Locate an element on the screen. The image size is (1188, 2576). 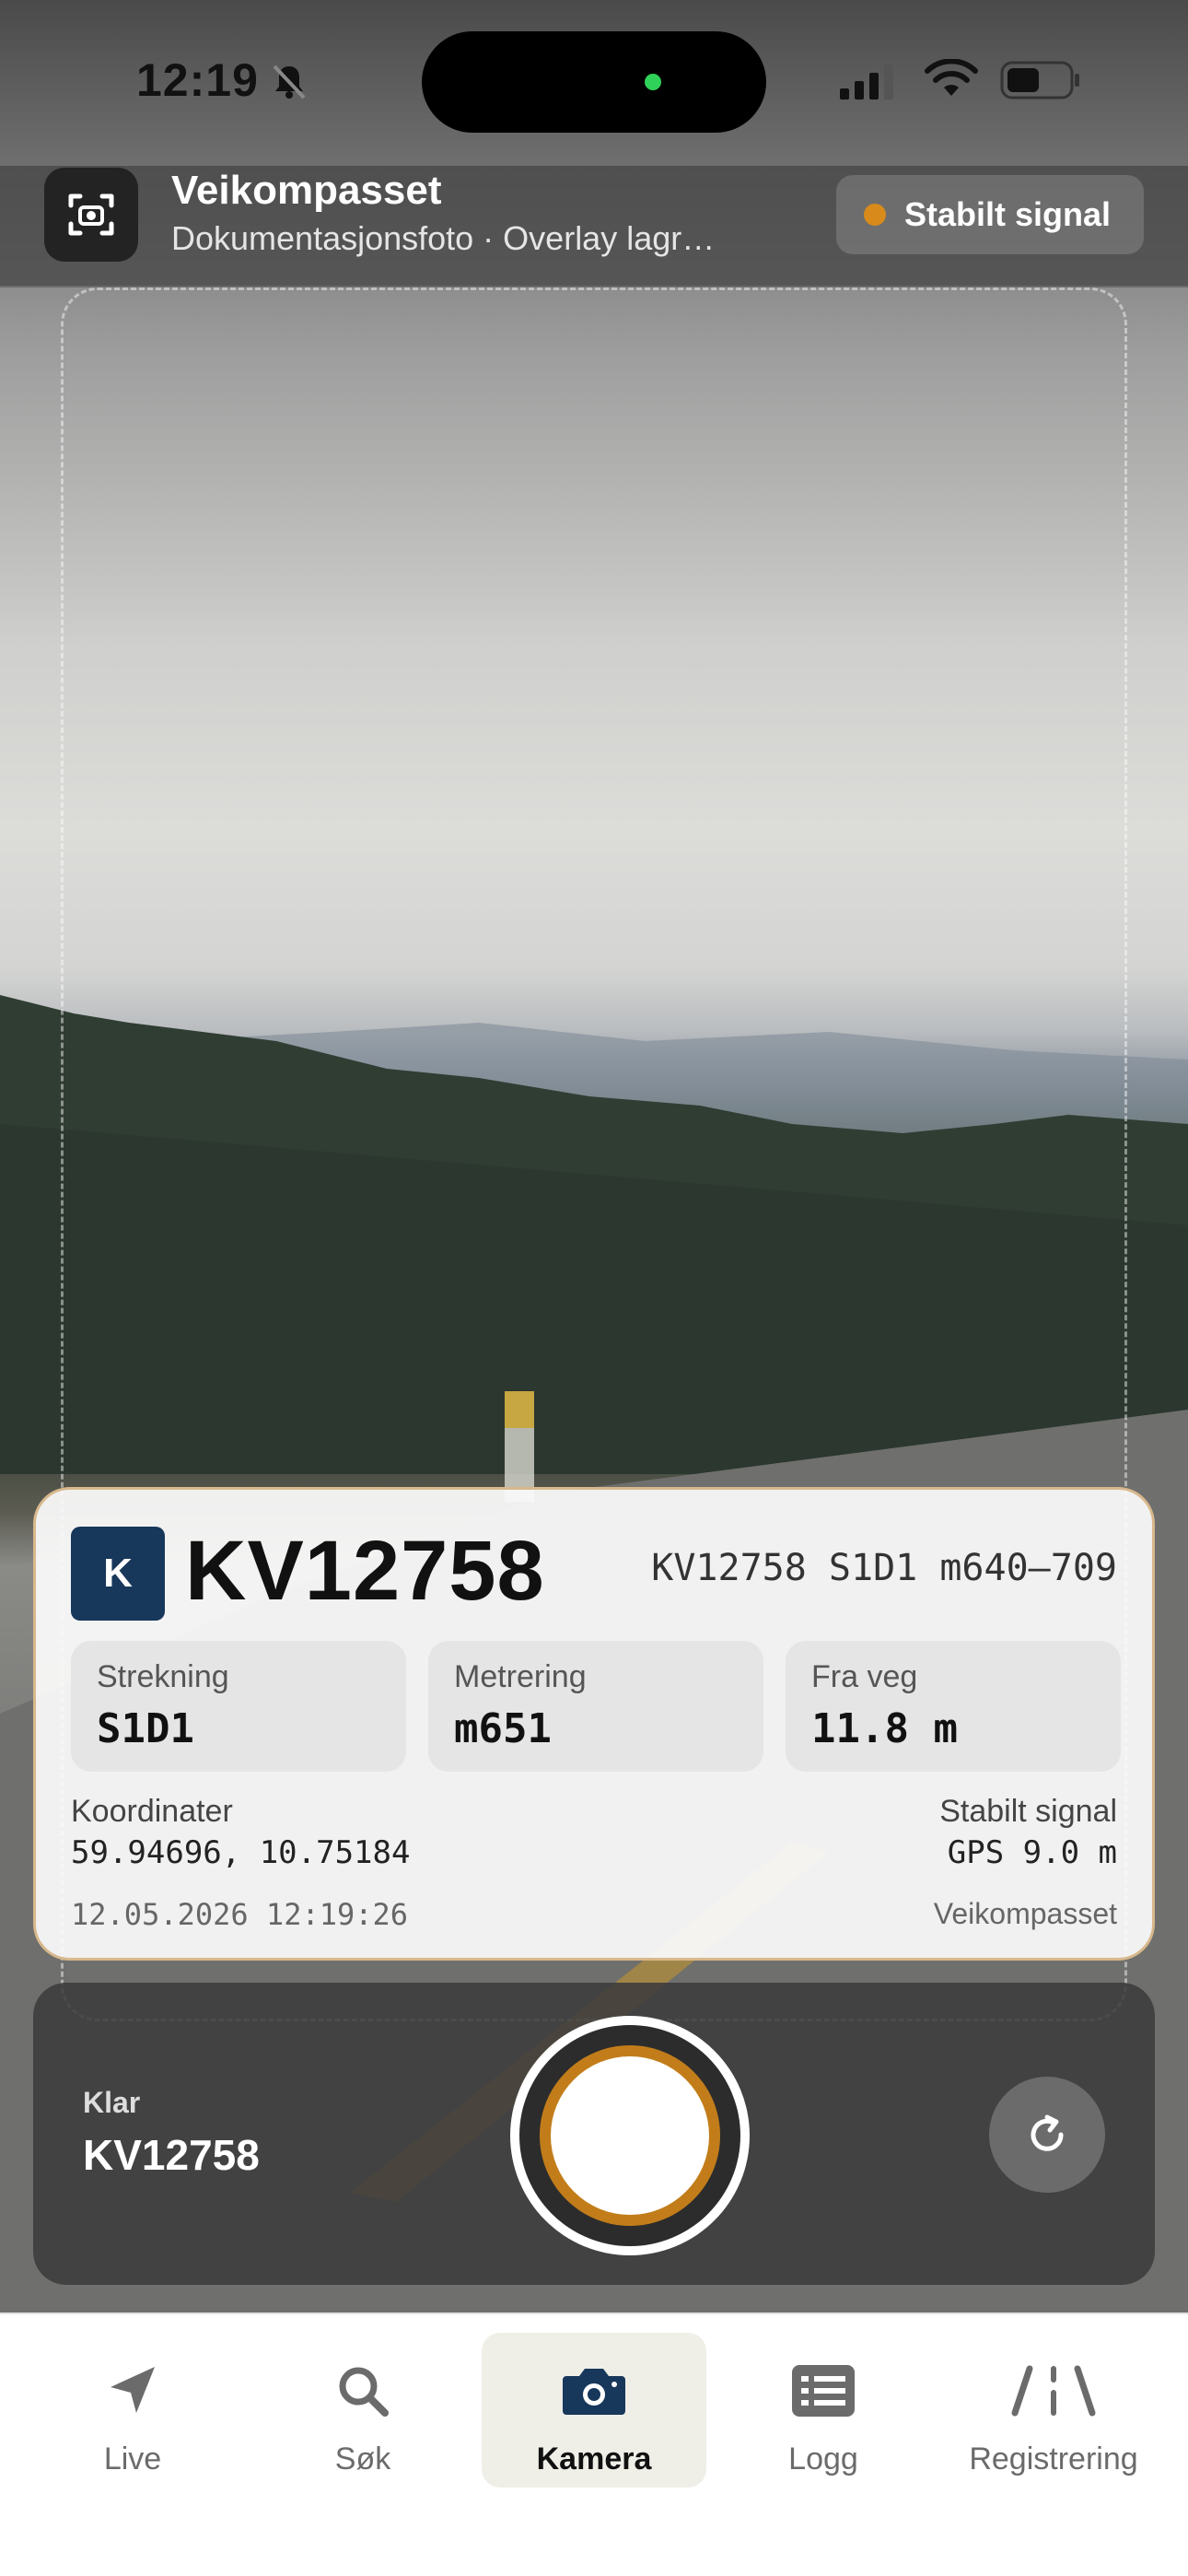
tile-value: 11.8 m is located at coordinates (884, 1728).